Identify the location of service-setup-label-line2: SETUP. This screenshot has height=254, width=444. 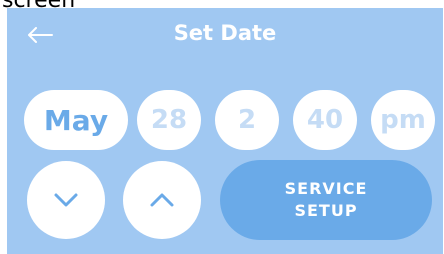
(326, 210).